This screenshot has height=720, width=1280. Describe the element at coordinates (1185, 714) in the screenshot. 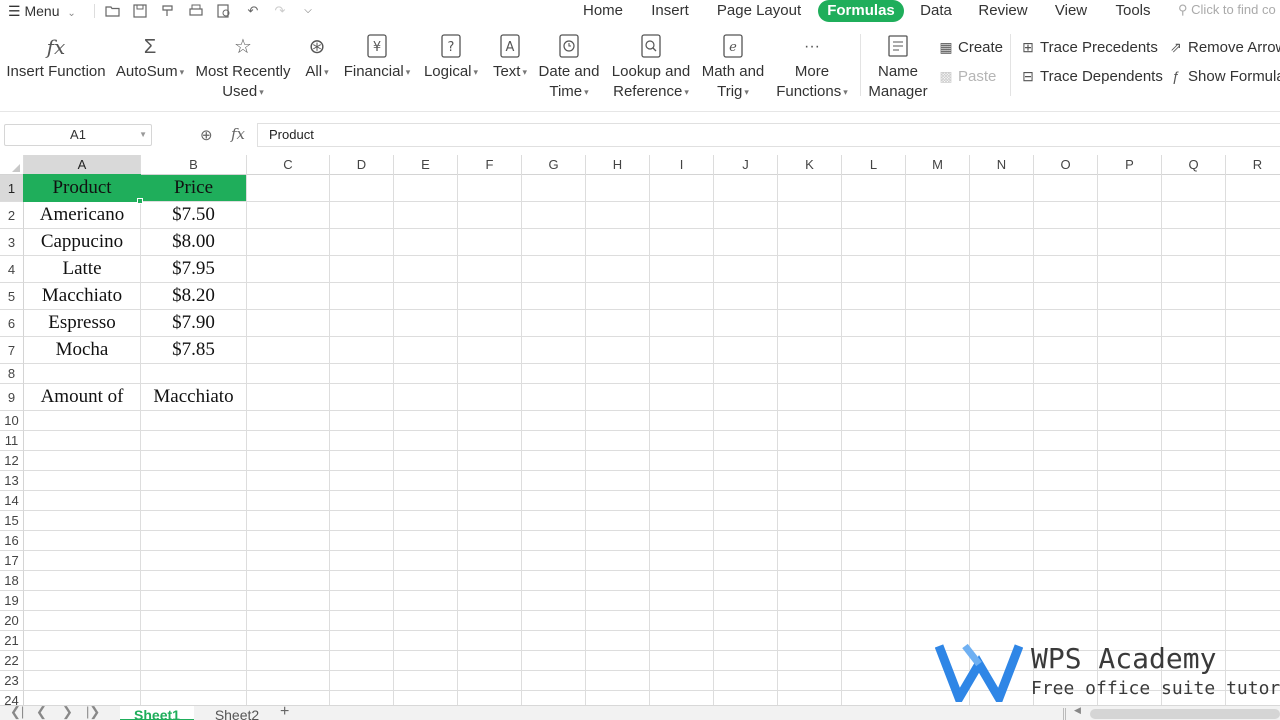

I see `horizontal-scrollbar` at that location.